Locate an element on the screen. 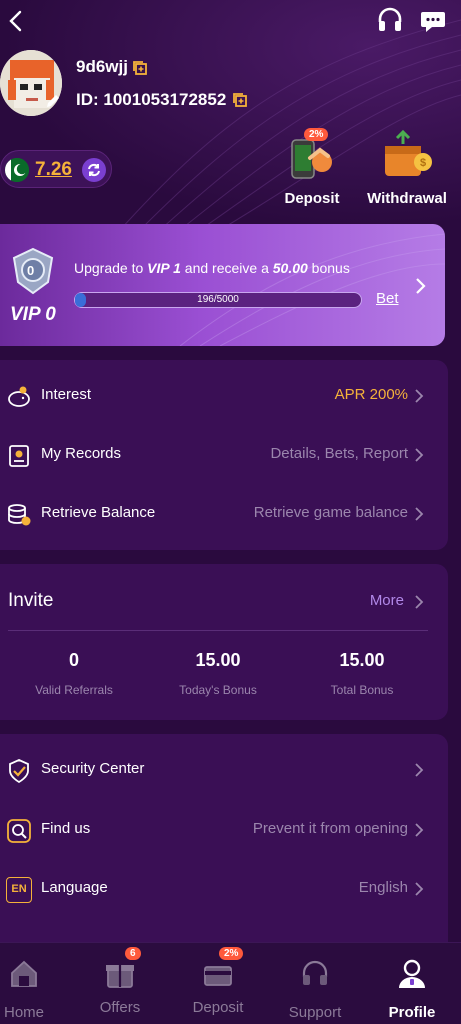 This screenshot has height=1024, width=461. user-id: ID: 1001053172852 is located at coordinates (151, 99).